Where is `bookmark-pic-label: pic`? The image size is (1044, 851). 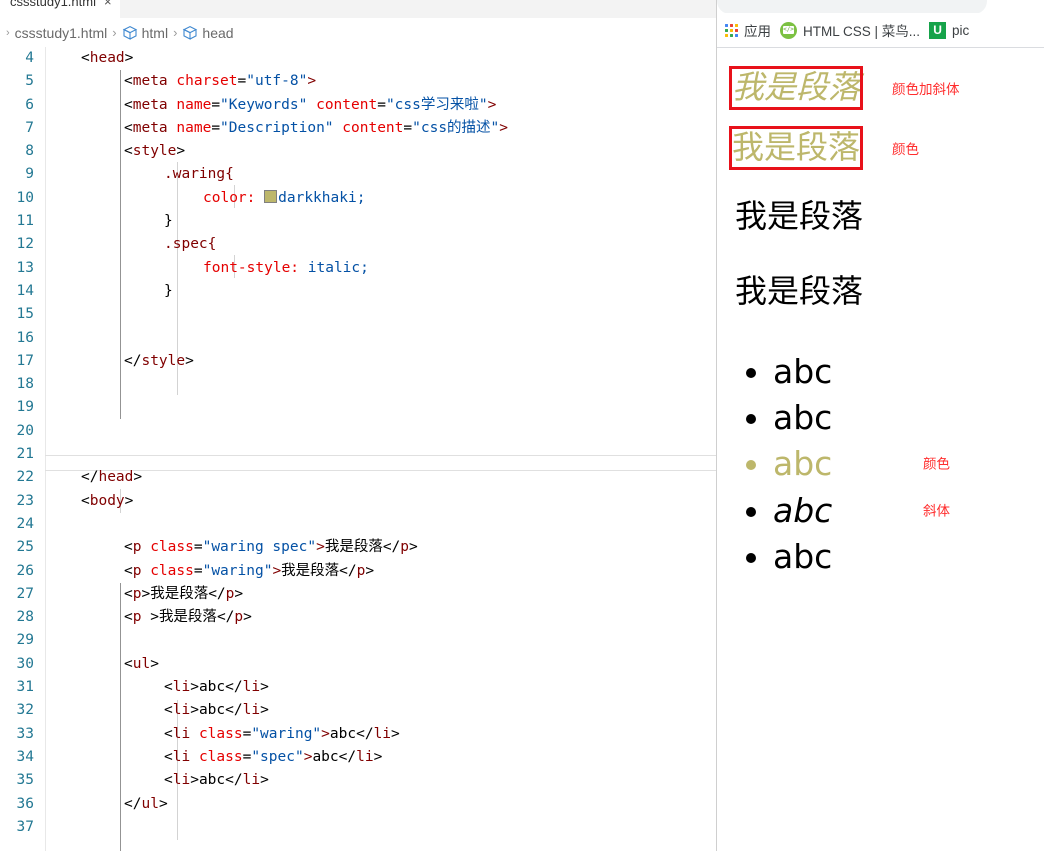
bookmark-pic-label: pic is located at coordinates (961, 30).